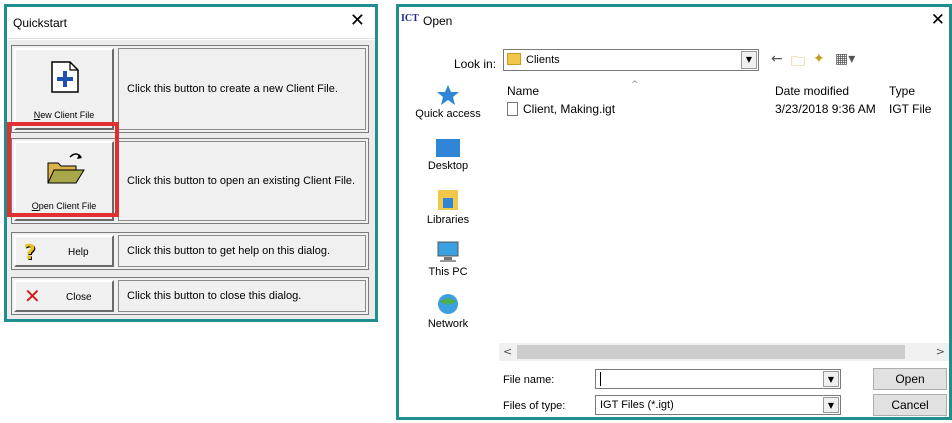 The height and width of the screenshot is (423, 952). What do you see at coordinates (910, 109) in the screenshot?
I see `file-type: IGT File` at bounding box center [910, 109].